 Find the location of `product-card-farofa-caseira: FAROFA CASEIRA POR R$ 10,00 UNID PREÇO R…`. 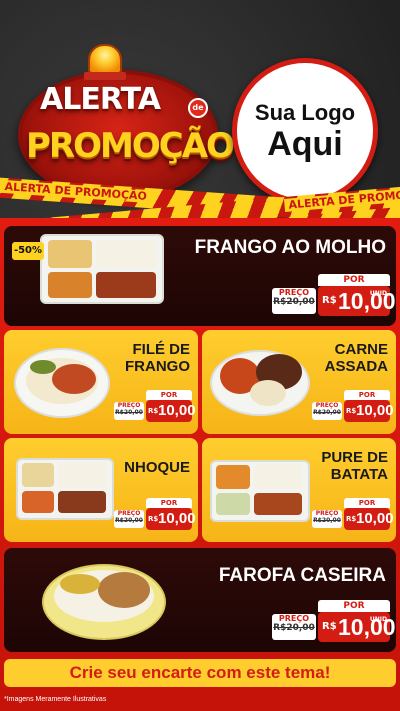

product-card-farofa-caseira: FAROFA CASEIRA POR R$ 10,00 UNID PREÇO R… is located at coordinates (200, 600).